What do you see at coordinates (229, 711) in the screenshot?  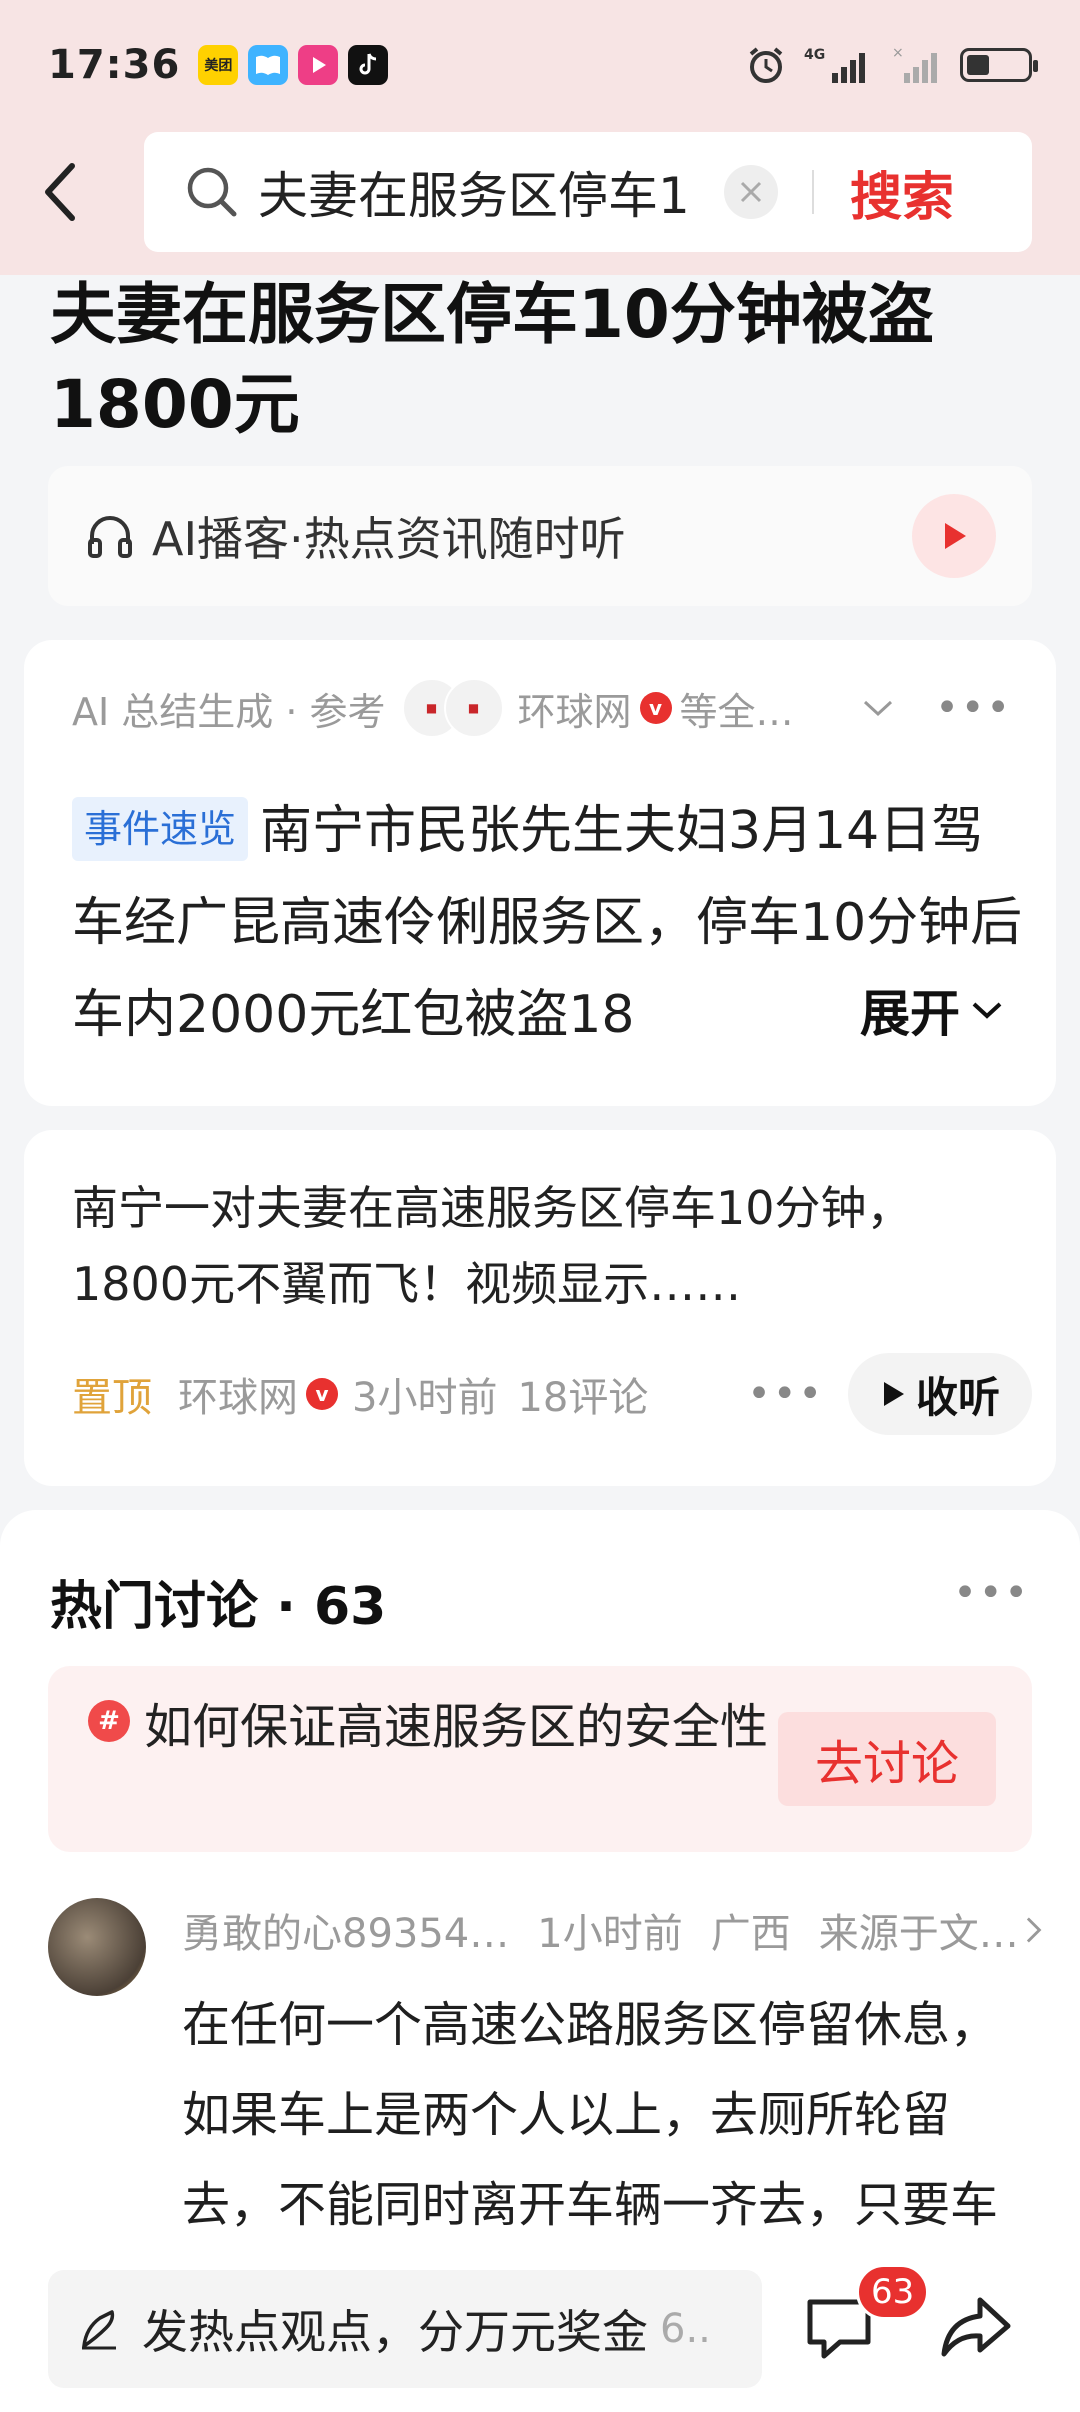 I see `ai-summary-prefix: AI 总结生成 · 参考` at bounding box center [229, 711].